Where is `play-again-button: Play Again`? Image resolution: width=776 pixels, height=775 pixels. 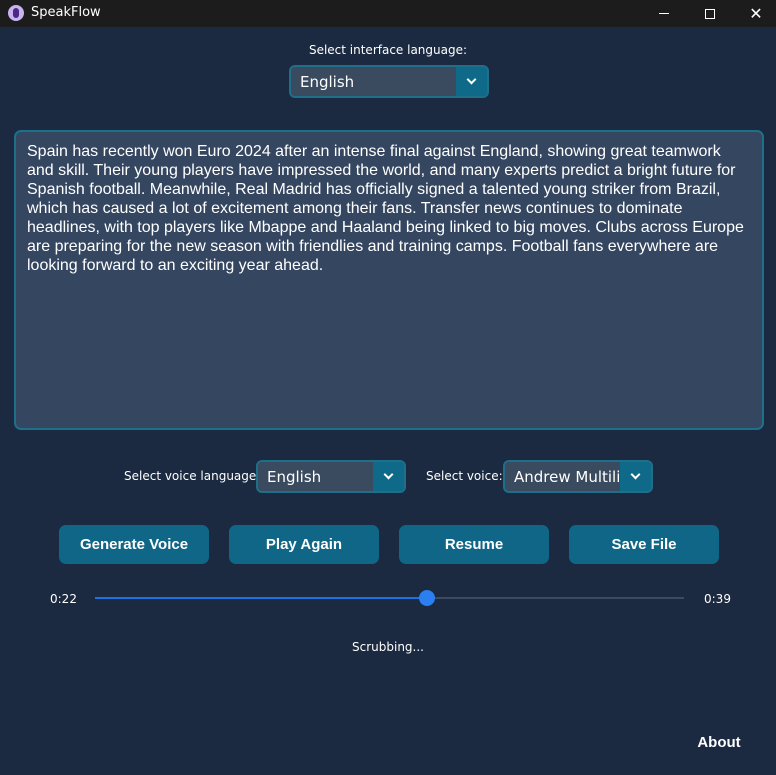
play-again-button: Play Again is located at coordinates (304, 544).